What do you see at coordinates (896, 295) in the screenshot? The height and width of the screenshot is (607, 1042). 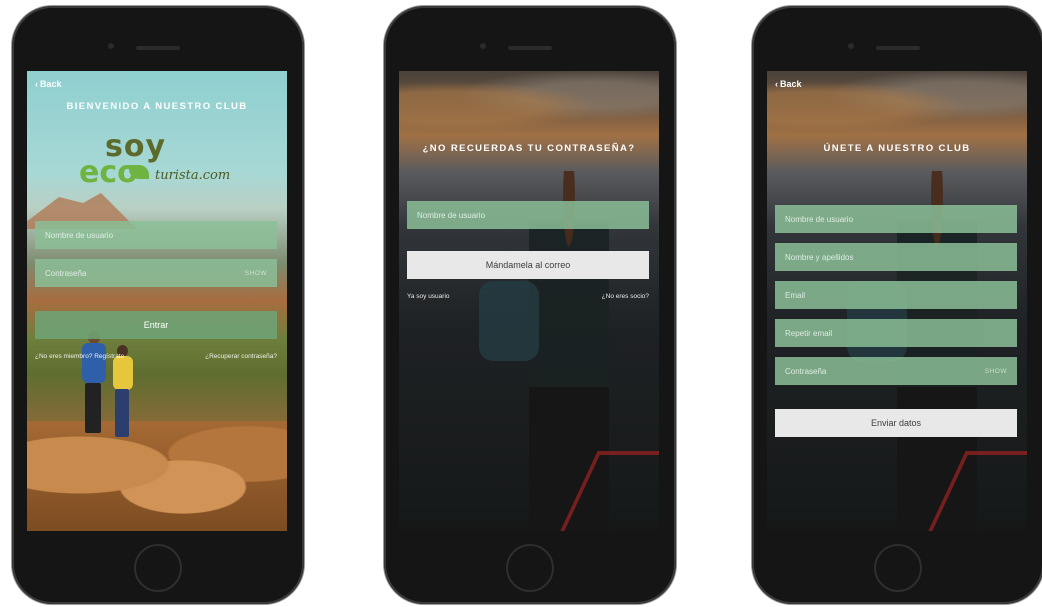 I see `email-field: Email` at bounding box center [896, 295].